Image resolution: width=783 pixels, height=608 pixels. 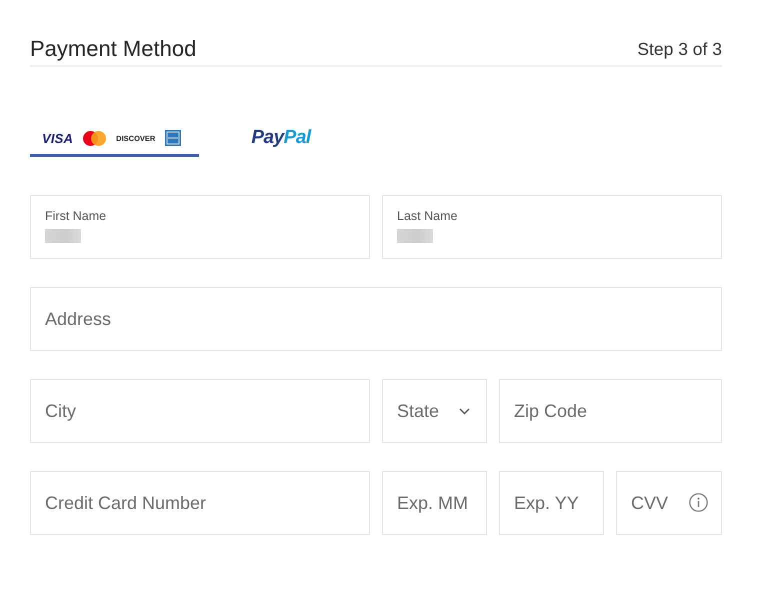 I want to click on step-indicator: Step 3 of 3, so click(x=679, y=49).